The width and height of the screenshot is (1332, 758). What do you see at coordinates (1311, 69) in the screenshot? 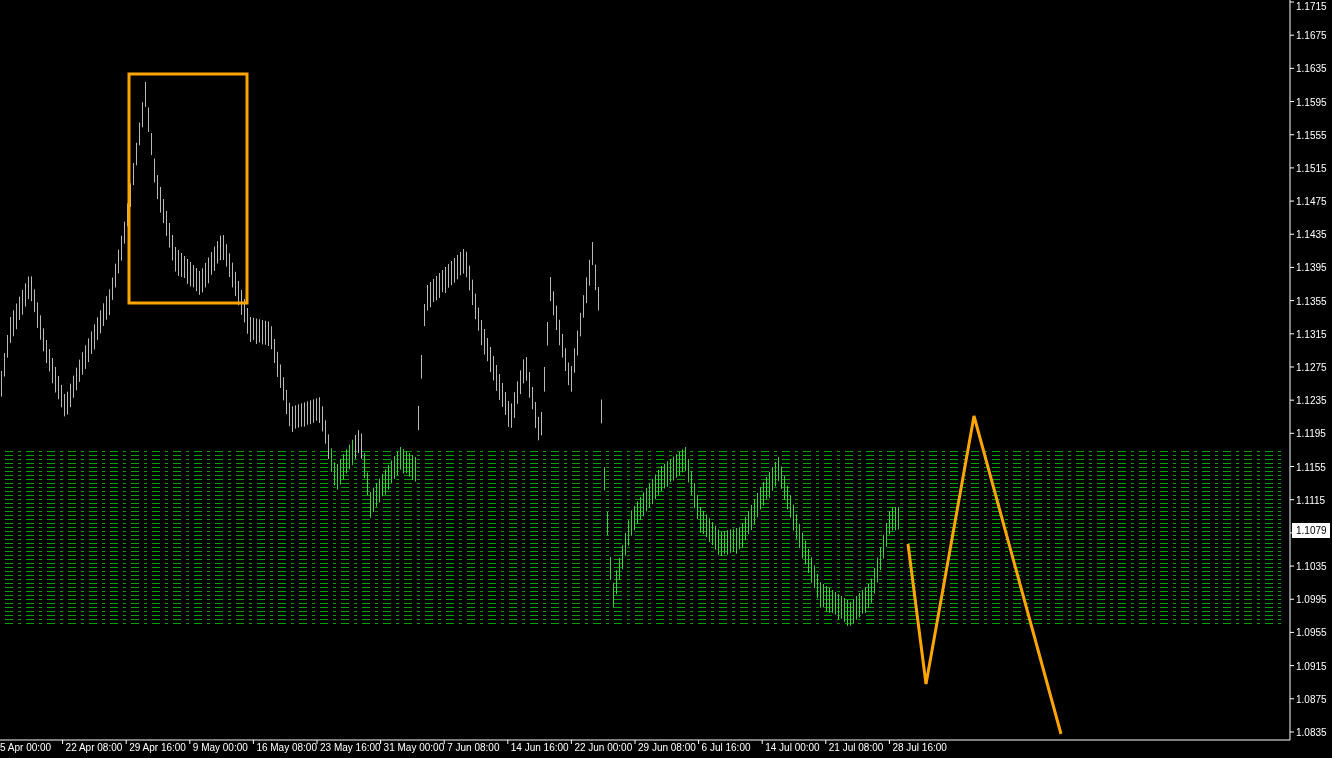
I see `price-axis-label: 1.1635` at bounding box center [1311, 69].